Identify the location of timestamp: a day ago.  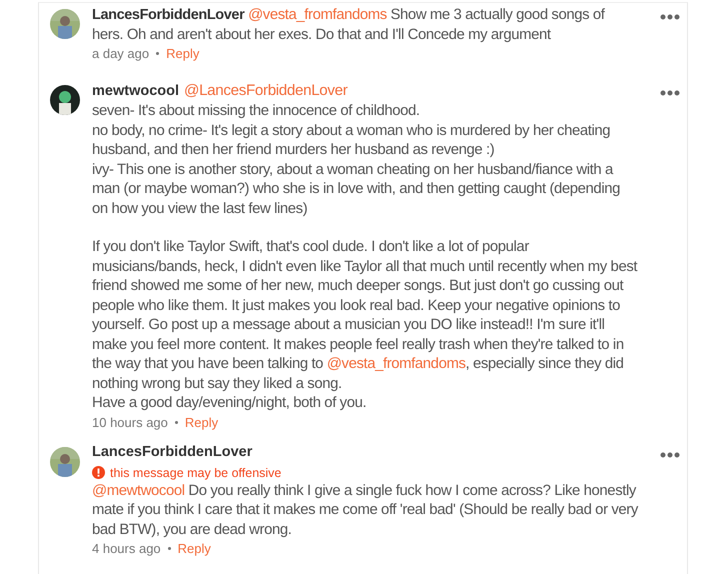
(121, 53).